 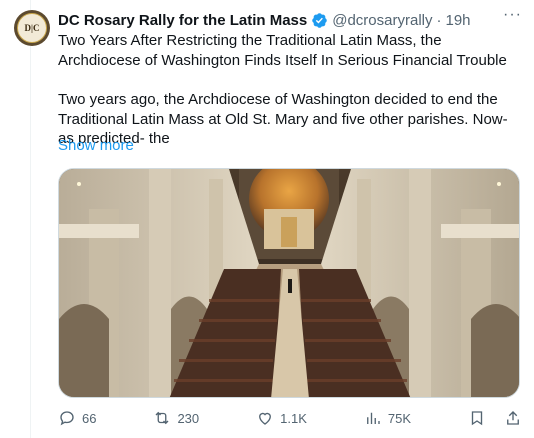 I want to click on like-icon, so click(x=265, y=418).